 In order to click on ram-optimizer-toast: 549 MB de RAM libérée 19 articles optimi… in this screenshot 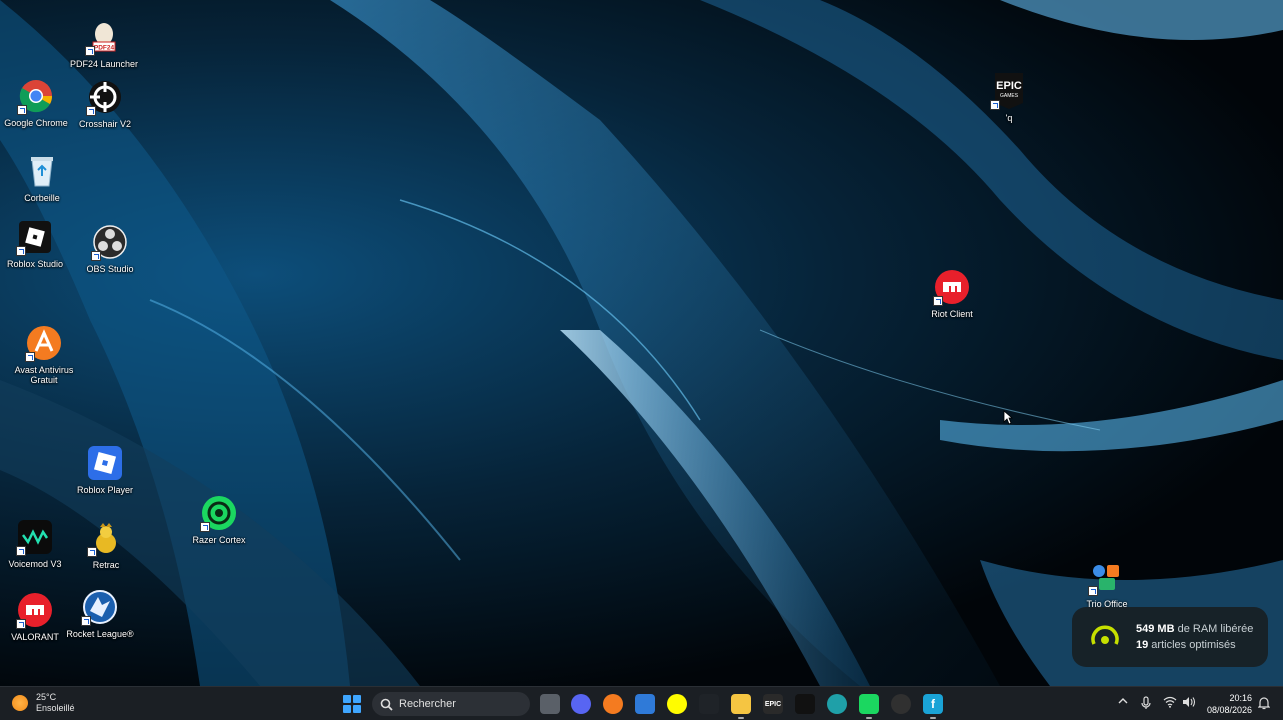, I will do `click(1170, 637)`.